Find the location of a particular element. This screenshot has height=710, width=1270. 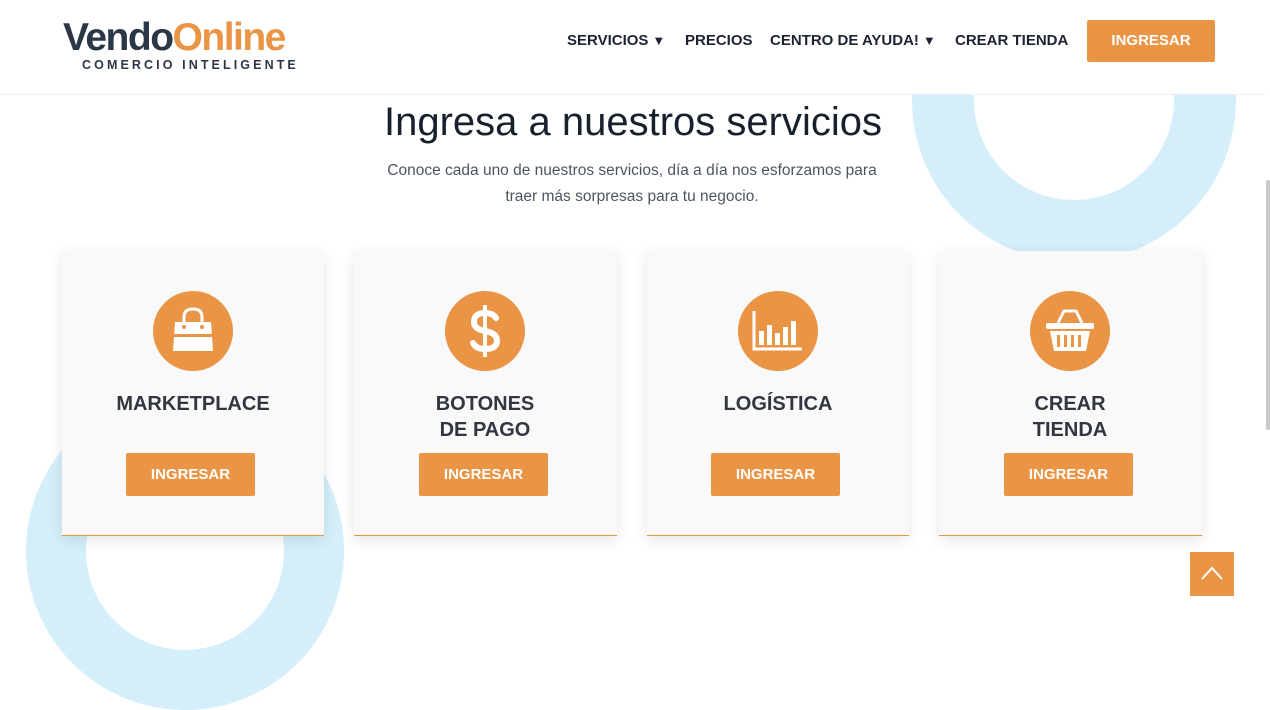

logistica-ingresar-button: INGRESAR is located at coordinates (775, 474).